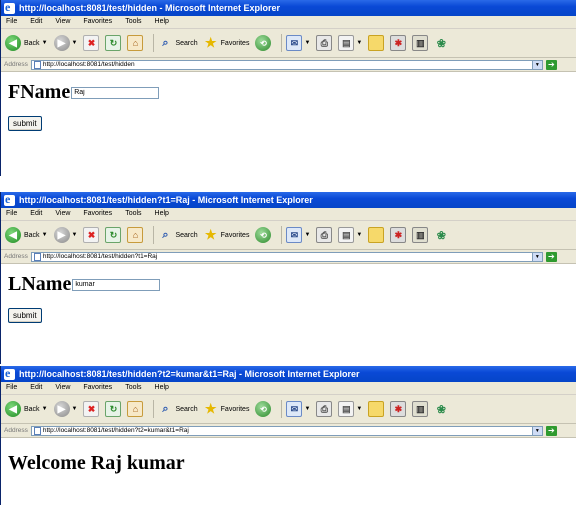 Image resolution: width=576 pixels, height=505 pixels. What do you see at coordinates (286, 64) in the screenshot?
I see `address-input: http://localhost:8081/test/hidden ▼` at bounding box center [286, 64].